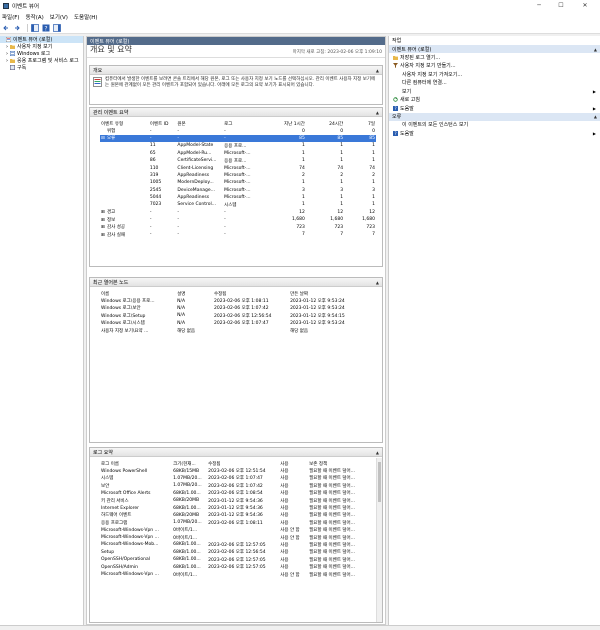 Image resolution: width=600 pixels, height=630 pixels. I want to click on log-summary-header: 로그 요약 ▲, so click(236, 452).